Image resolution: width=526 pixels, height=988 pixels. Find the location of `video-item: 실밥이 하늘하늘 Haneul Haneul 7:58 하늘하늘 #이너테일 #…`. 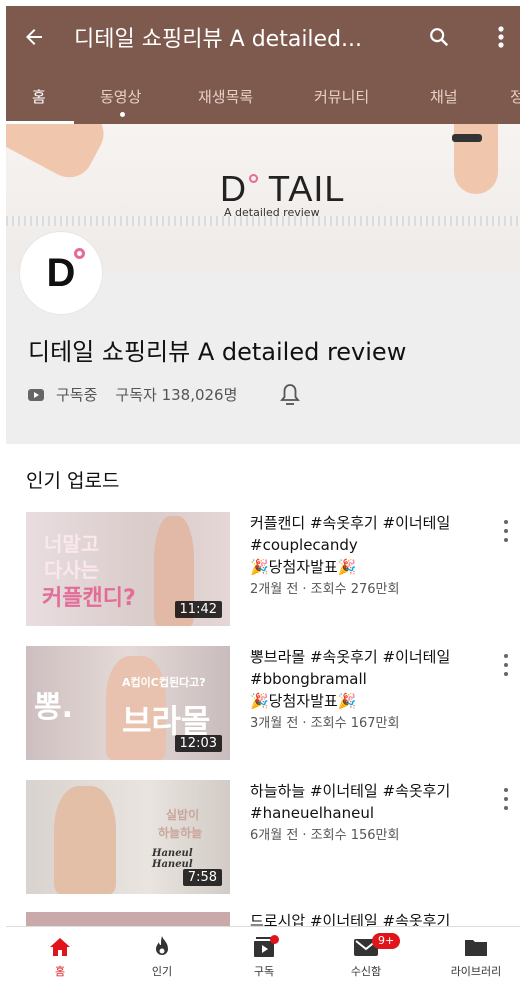

video-item: 실밥이 하늘하늘 Haneul Haneul 7:58 하늘하늘 #이너테일 #… is located at coordinates (273, 838).